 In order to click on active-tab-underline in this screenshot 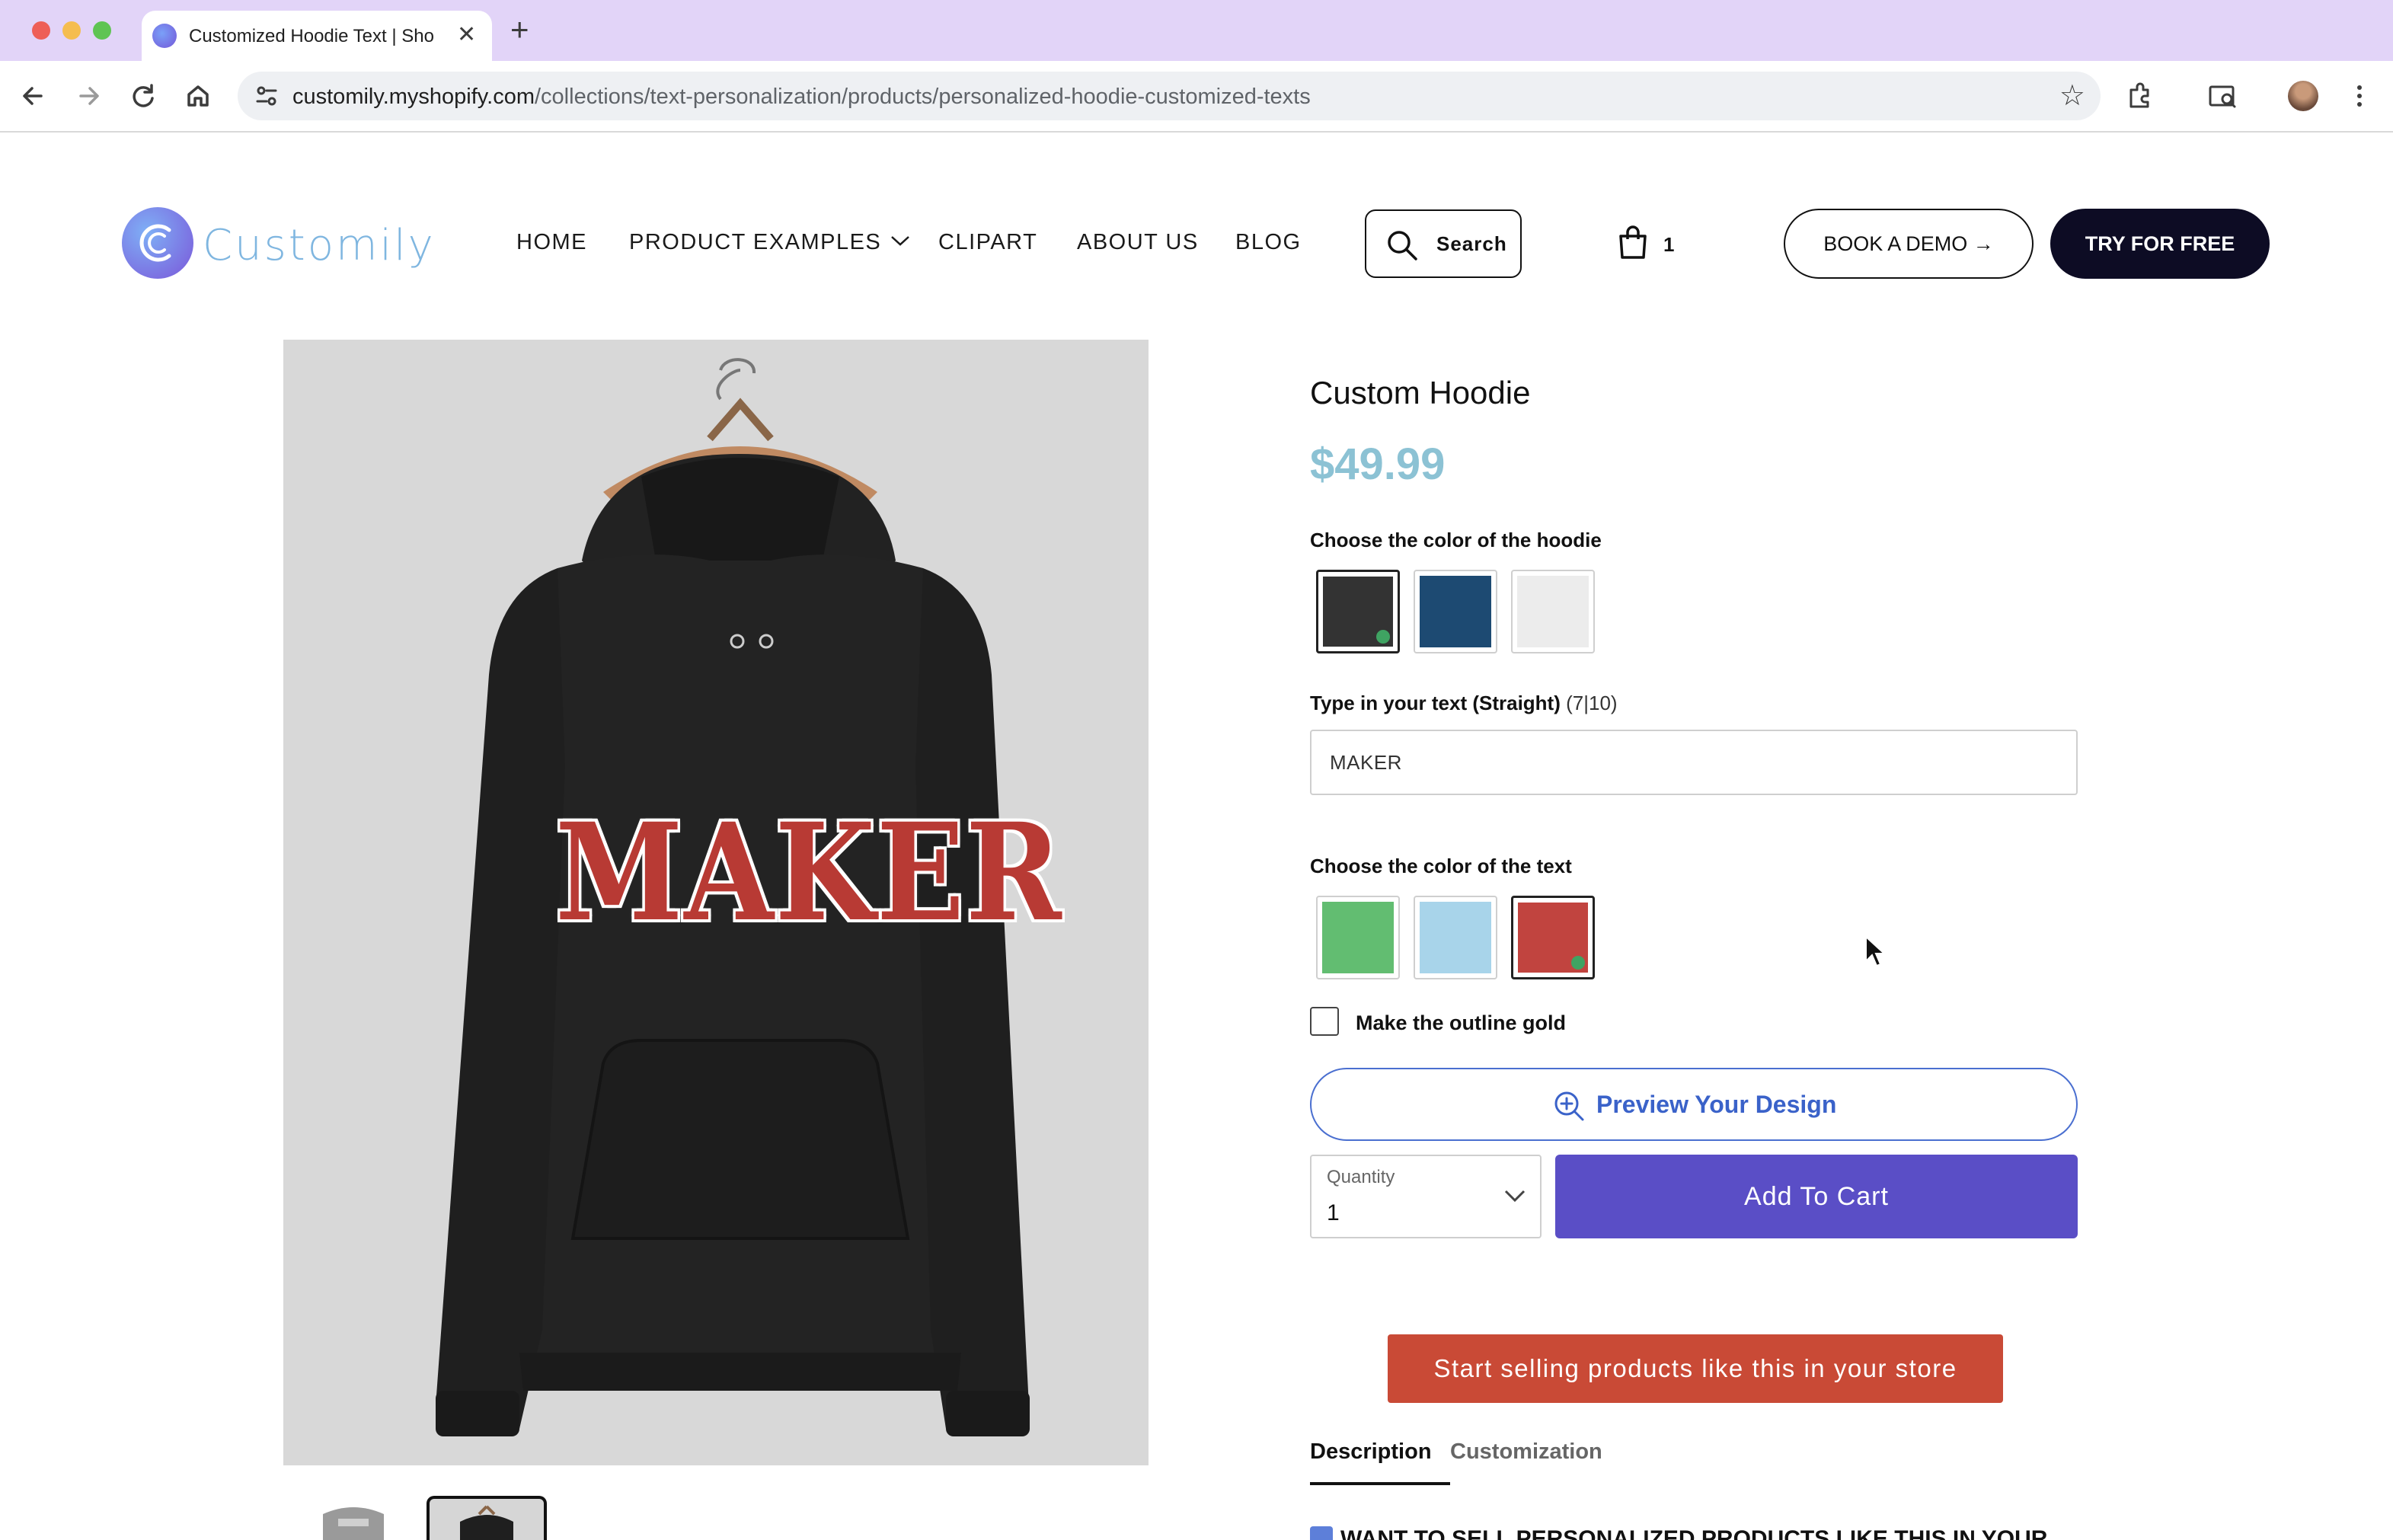, I will do `click(1380, 1483)`.